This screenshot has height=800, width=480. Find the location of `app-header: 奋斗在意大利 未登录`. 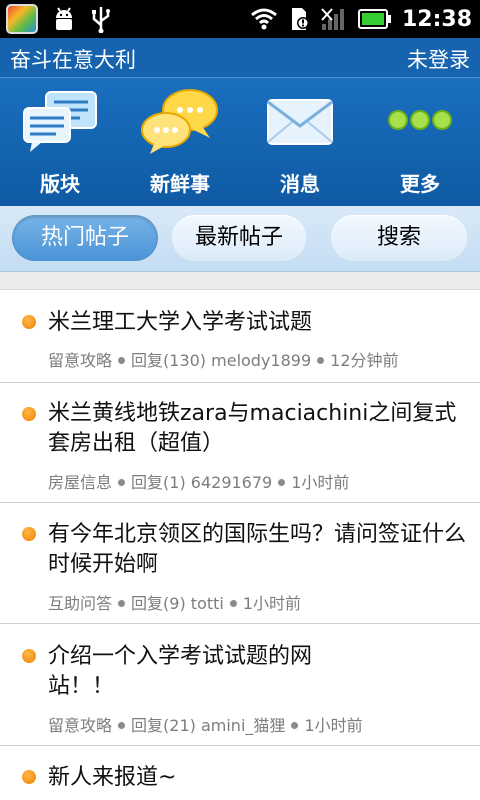

app-header: 奋斗在意大利 未登录 is located at coordinates (240, 58).